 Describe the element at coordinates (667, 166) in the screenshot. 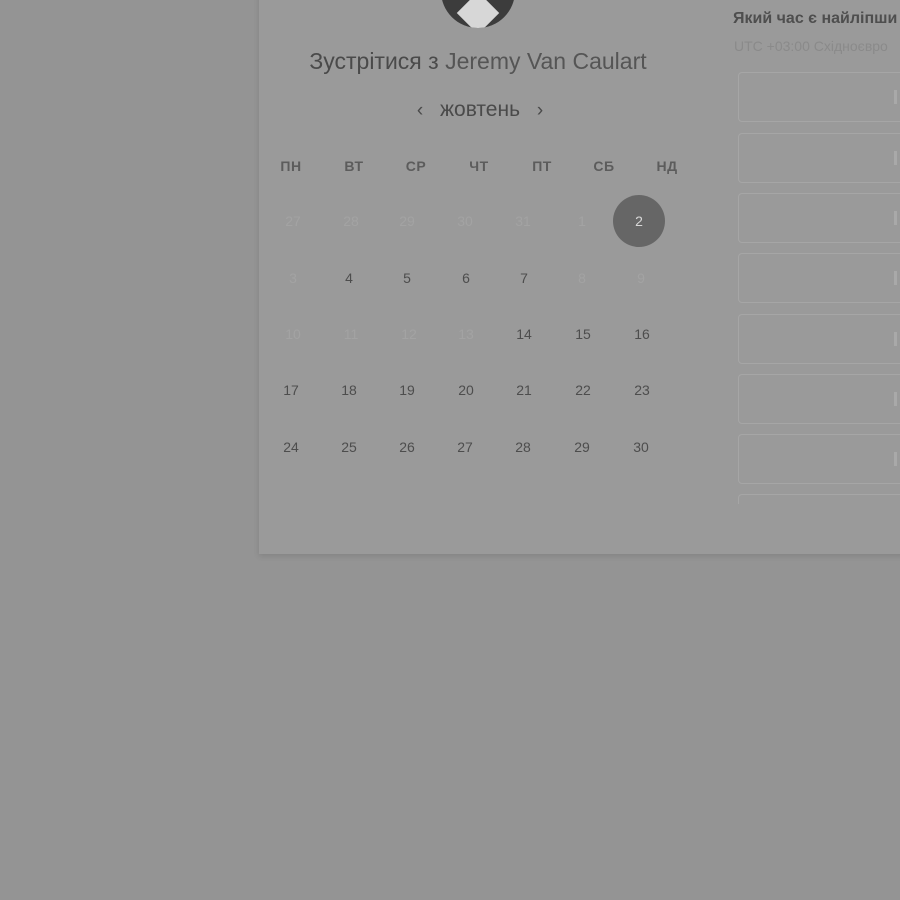

I see `weekday-sun: НД` at that location.